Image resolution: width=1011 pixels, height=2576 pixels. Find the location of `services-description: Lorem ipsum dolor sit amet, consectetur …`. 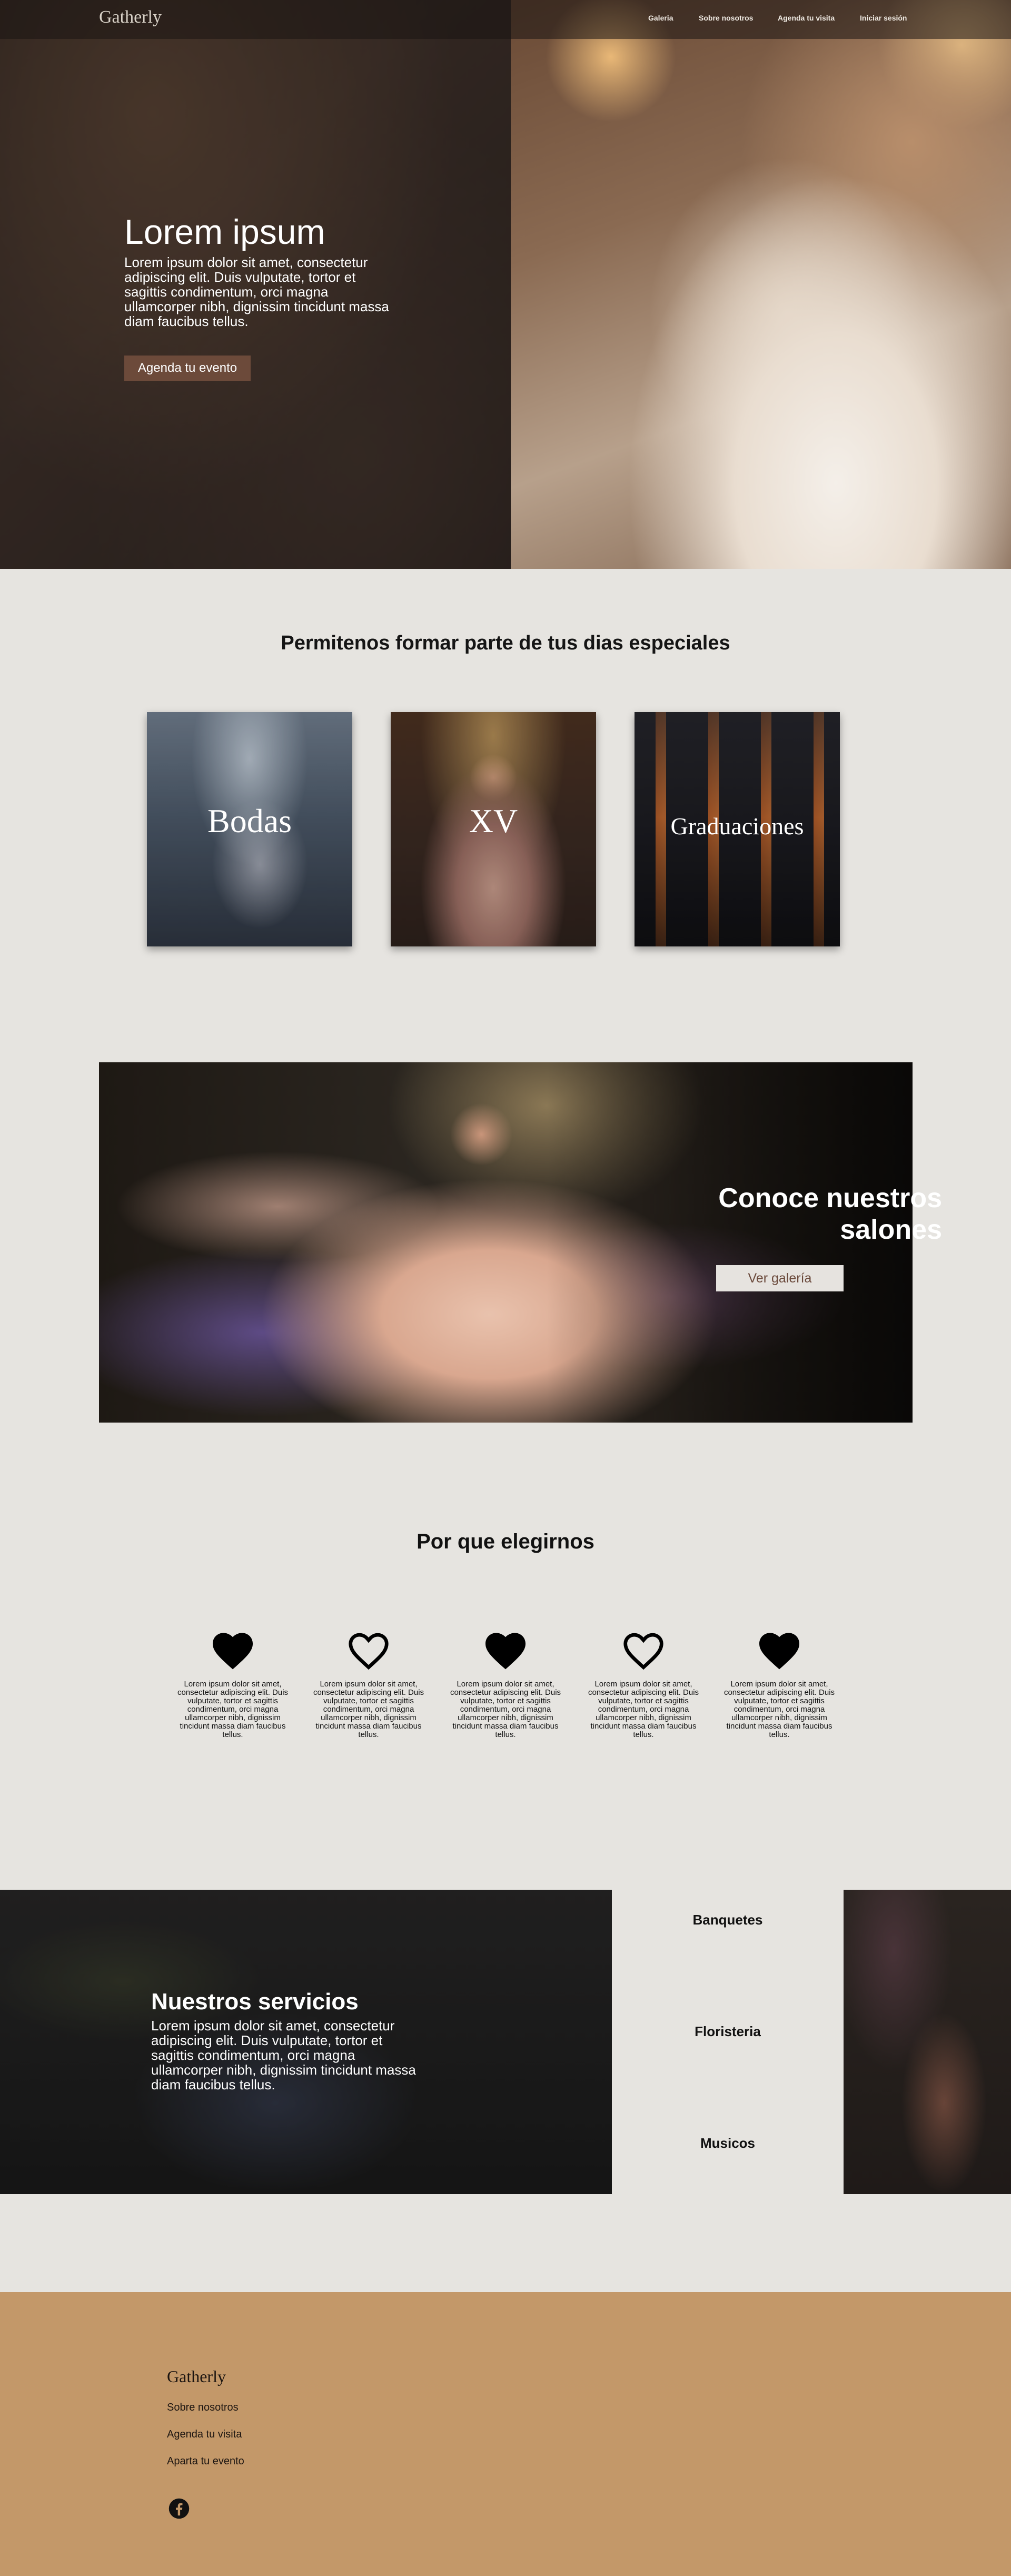

services-description: Lorem ipsum dolor sit amet, consectetur … is located at coordinates (284, 2055).